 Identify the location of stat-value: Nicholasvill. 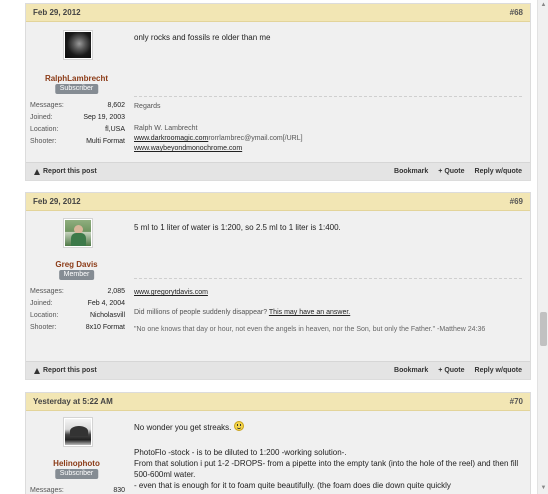
(107, 315).